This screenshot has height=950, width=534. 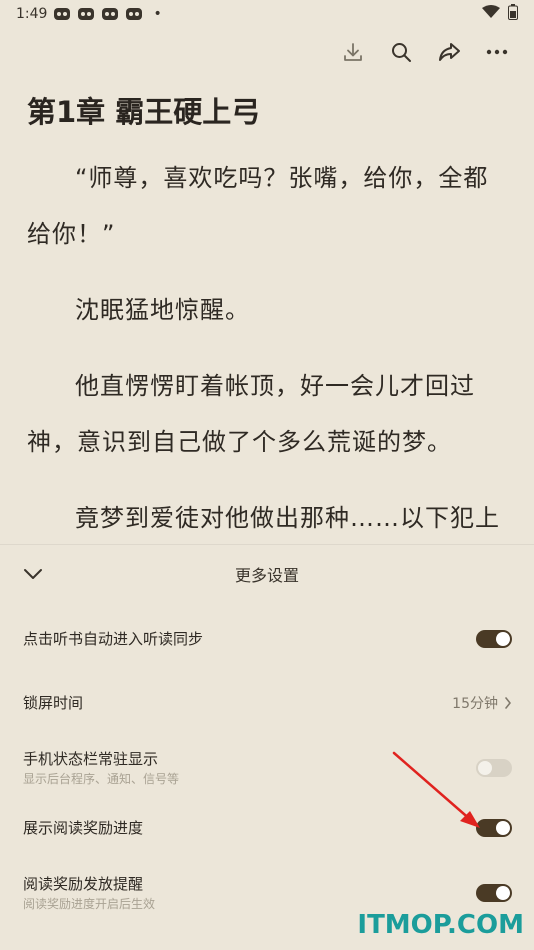 I want to click on chevron-down-icon, so click(x=33, y=574).